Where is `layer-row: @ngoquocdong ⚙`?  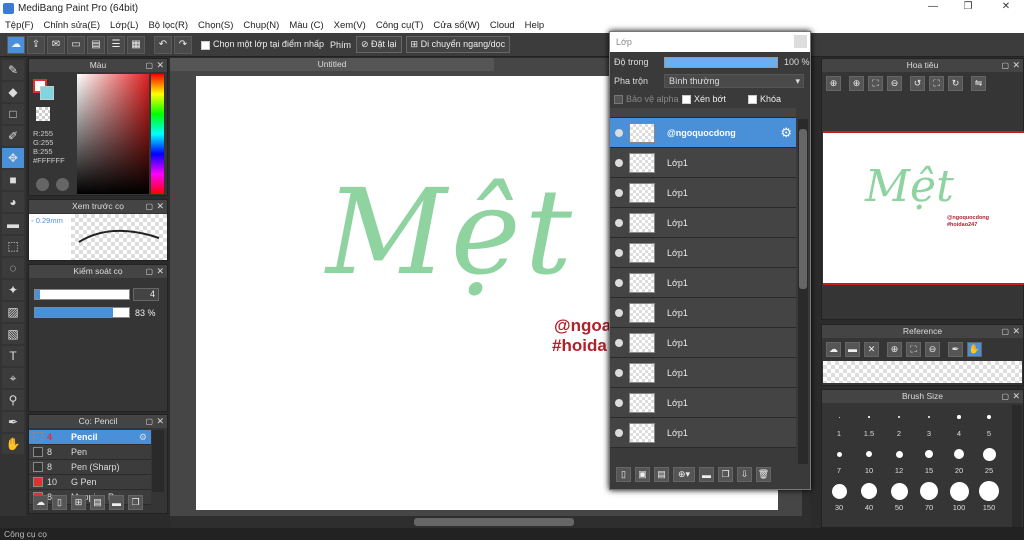 layer-row: @ngoquocdong ⚙ is located at coordinates (703, 133).